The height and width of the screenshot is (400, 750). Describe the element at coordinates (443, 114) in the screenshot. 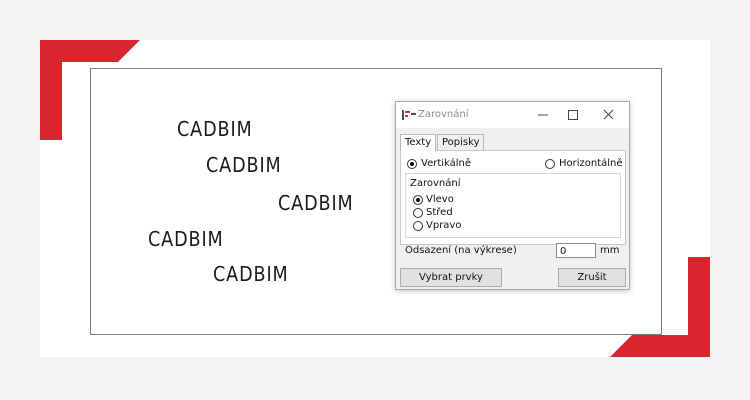

I see `dialog-title: Zarovnání` at that location.